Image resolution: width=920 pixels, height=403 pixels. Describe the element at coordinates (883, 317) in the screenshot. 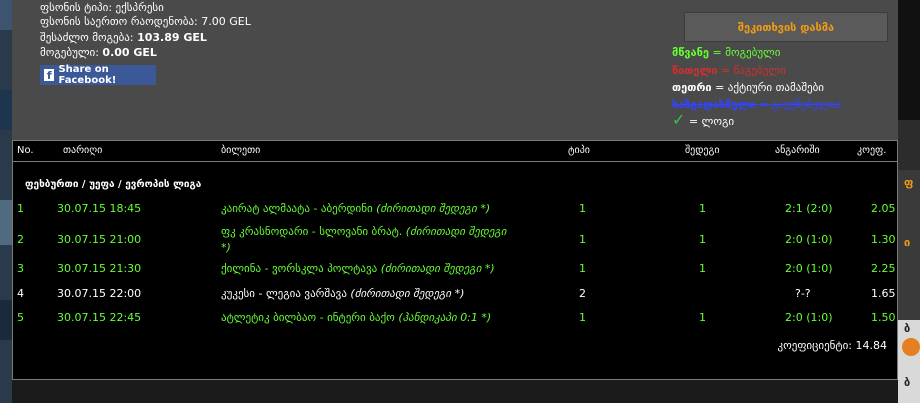

I see `row-5-coef: 1.50` at that location.